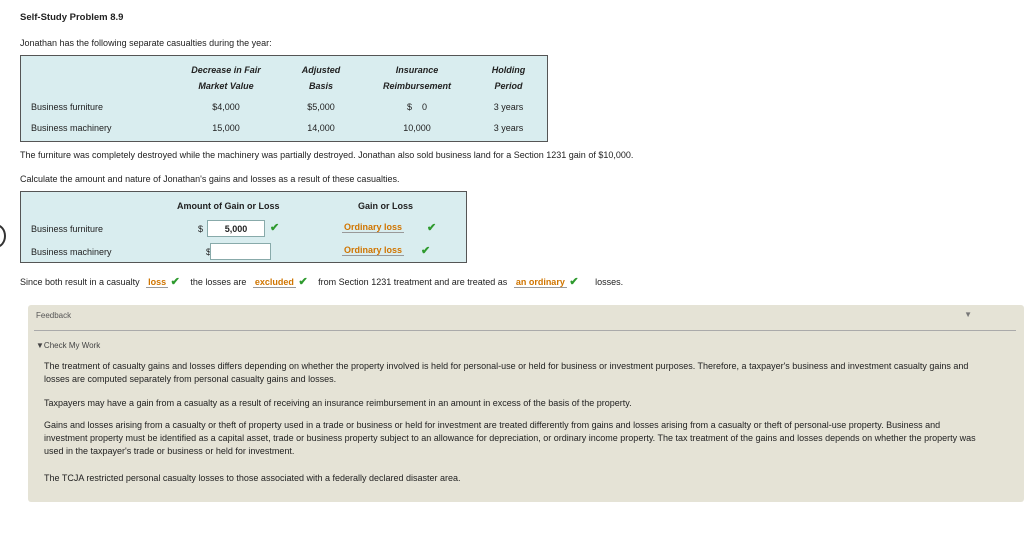 This screenshot has width=1024, height=545. I want to click on machinery-amount-input, so click(240, 251).